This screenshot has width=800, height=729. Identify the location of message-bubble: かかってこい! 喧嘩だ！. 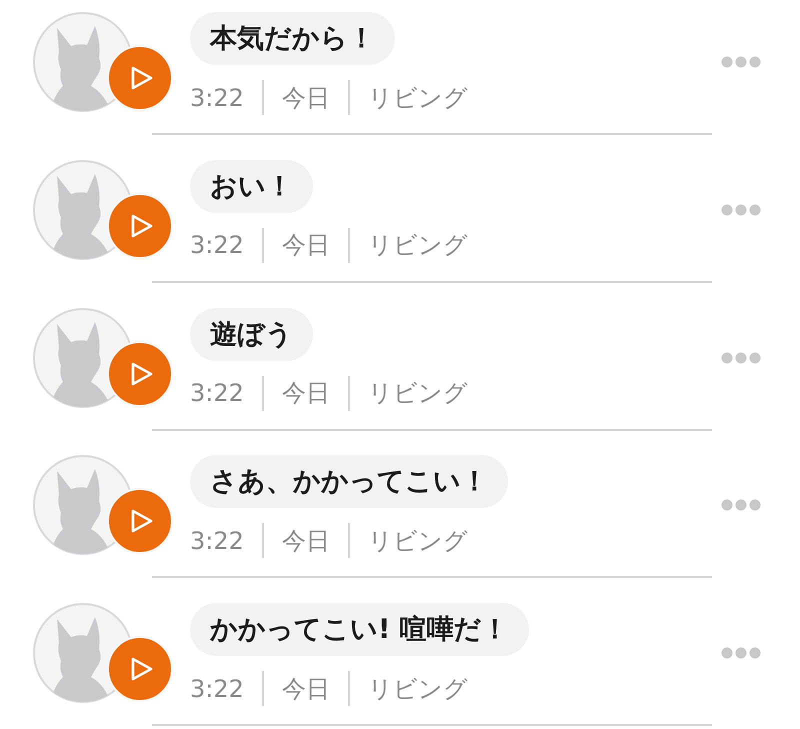
(359, 629).